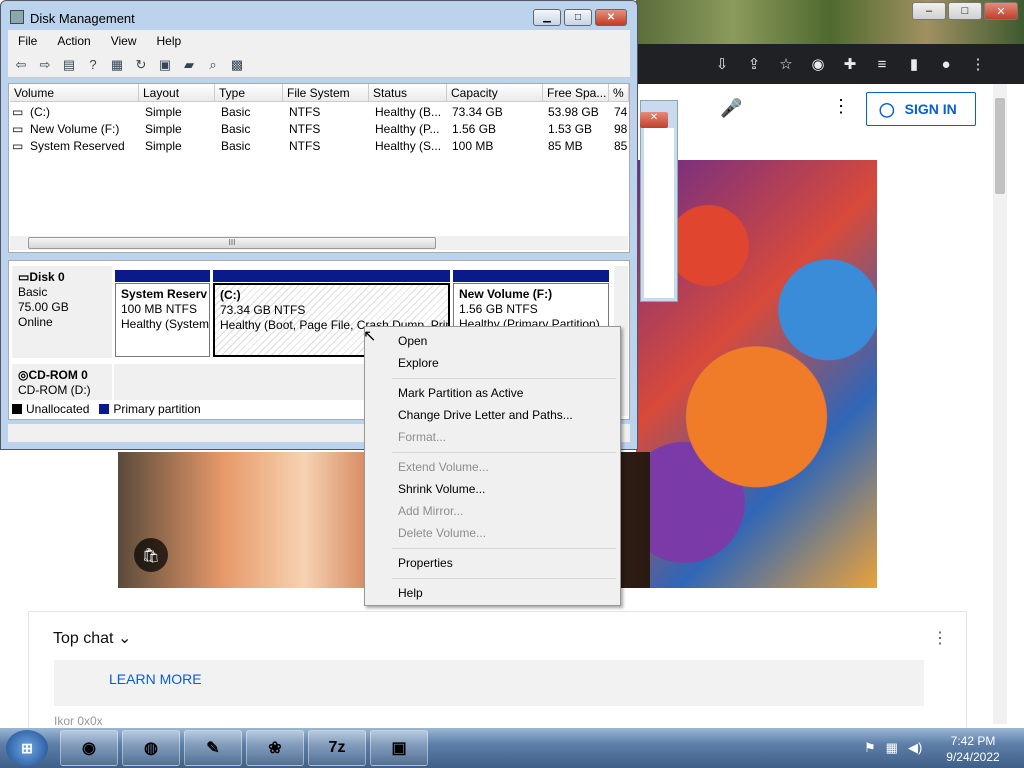 Image resolution: width=1024 pixels, height=768 pixels. I want to click on menu-item-explore: Explore, so click(418, 363).